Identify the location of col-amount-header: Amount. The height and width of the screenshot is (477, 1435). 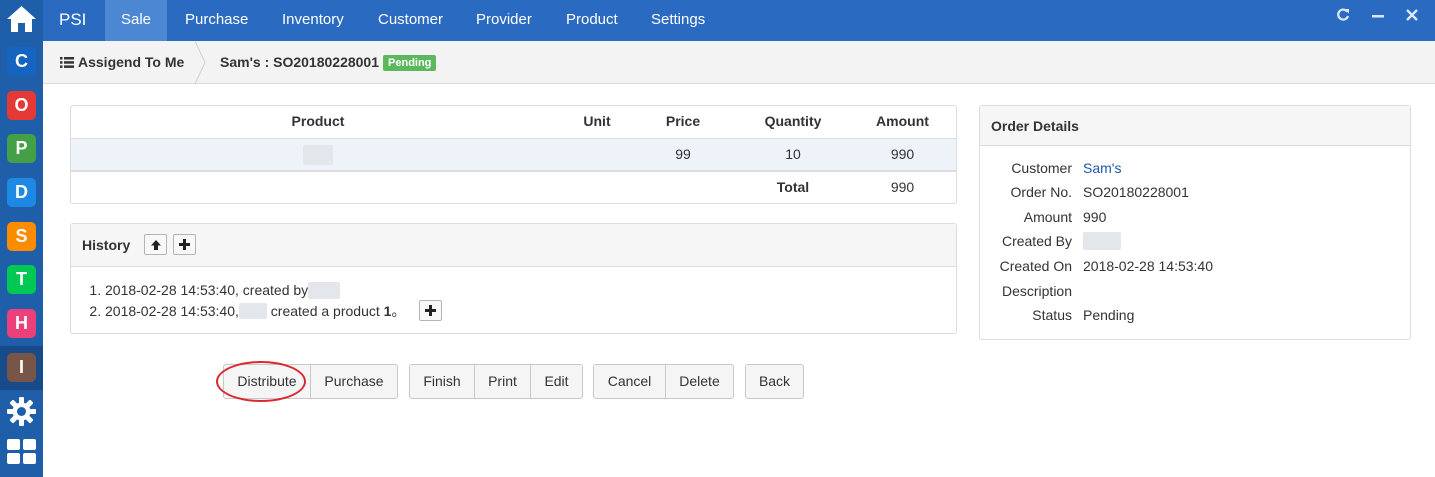
(902, 121).